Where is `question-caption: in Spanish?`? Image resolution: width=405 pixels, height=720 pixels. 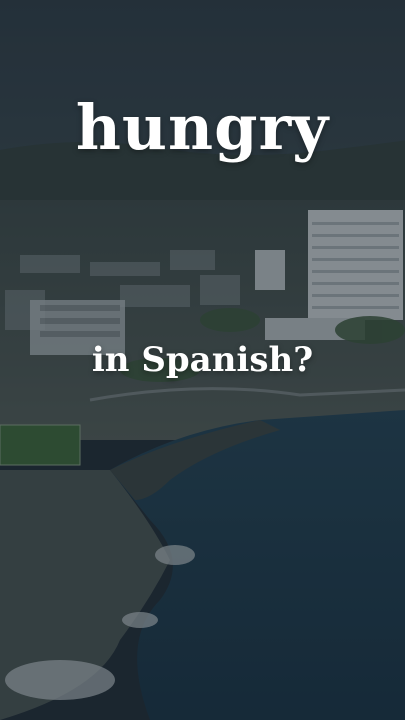 question-caption: in Spanish? is located at coordinates (202, 360).